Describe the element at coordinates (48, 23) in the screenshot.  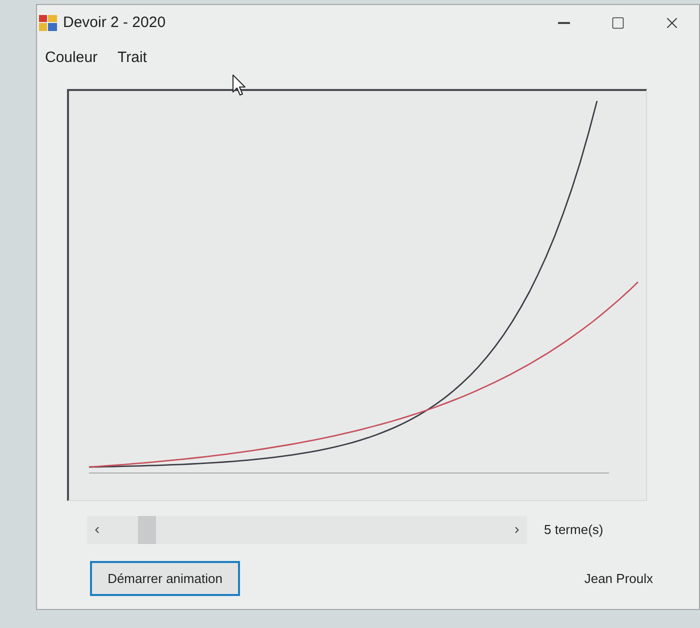
I see `app-logo-icon` at that location.